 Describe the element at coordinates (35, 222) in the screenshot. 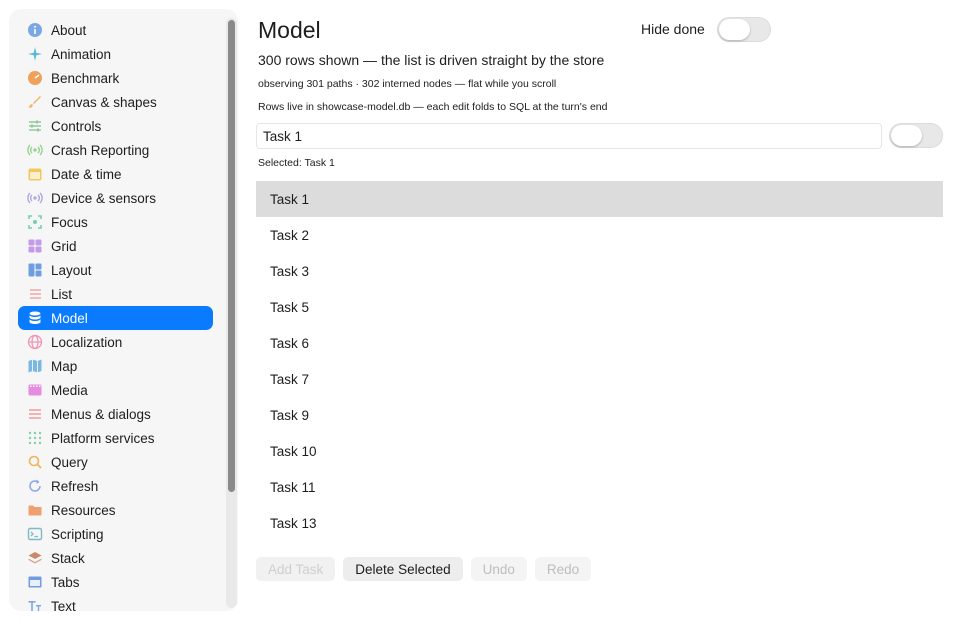

I see `focus-icon` at that location.